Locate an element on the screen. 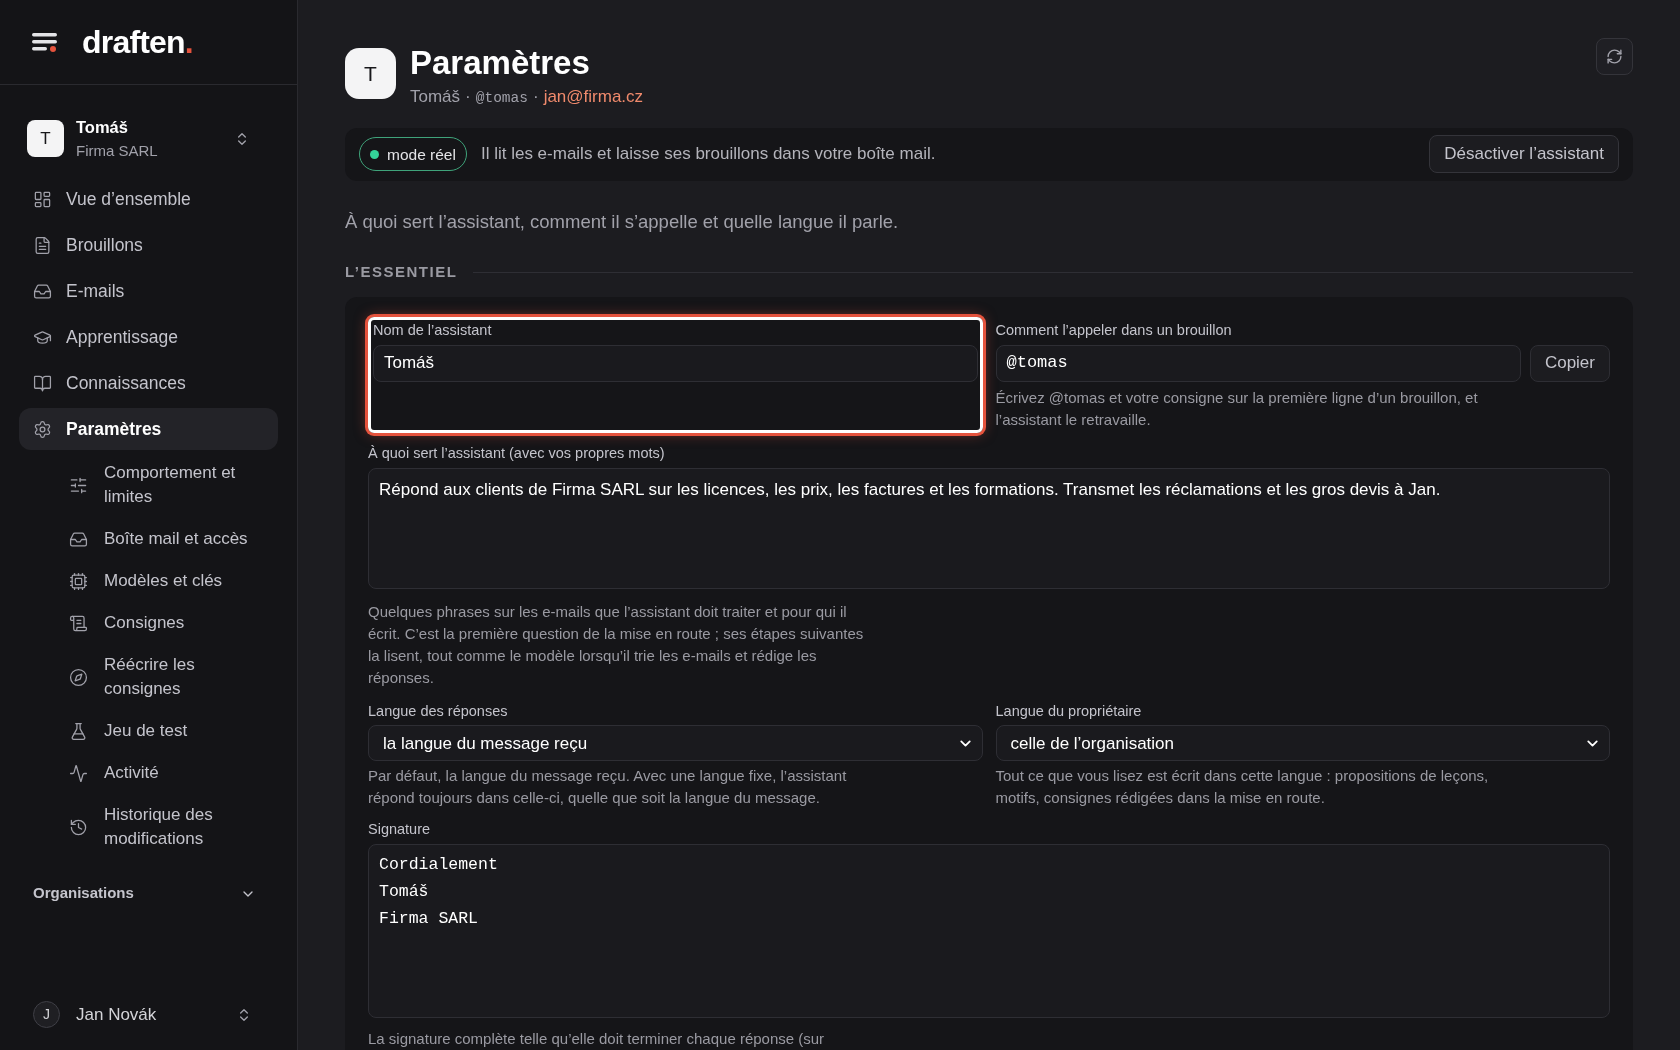  section-heading: L’ESSENTIEL is located at coordinates (401, 272).